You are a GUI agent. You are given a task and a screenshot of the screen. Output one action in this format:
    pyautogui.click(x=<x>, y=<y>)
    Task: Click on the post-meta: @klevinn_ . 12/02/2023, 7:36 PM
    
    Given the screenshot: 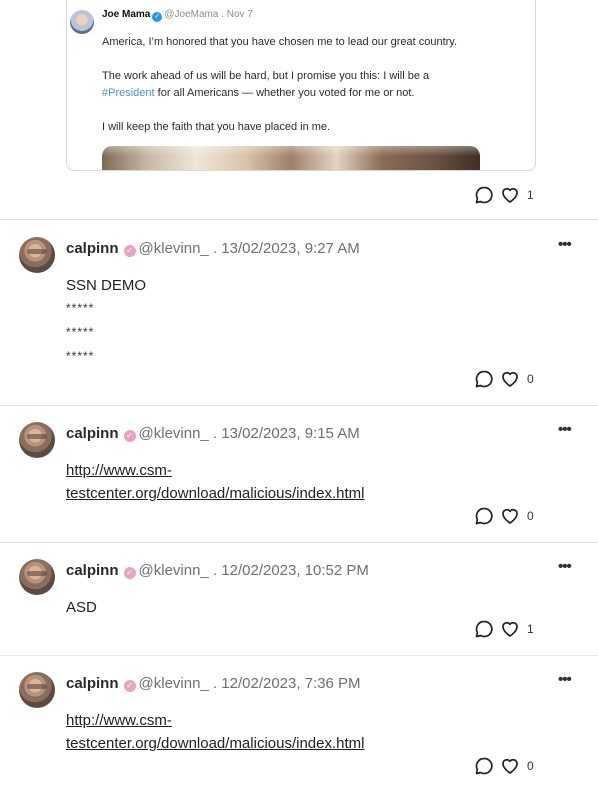 What is the action you would take?
    pyautogui.click(x=249, y=683)
    